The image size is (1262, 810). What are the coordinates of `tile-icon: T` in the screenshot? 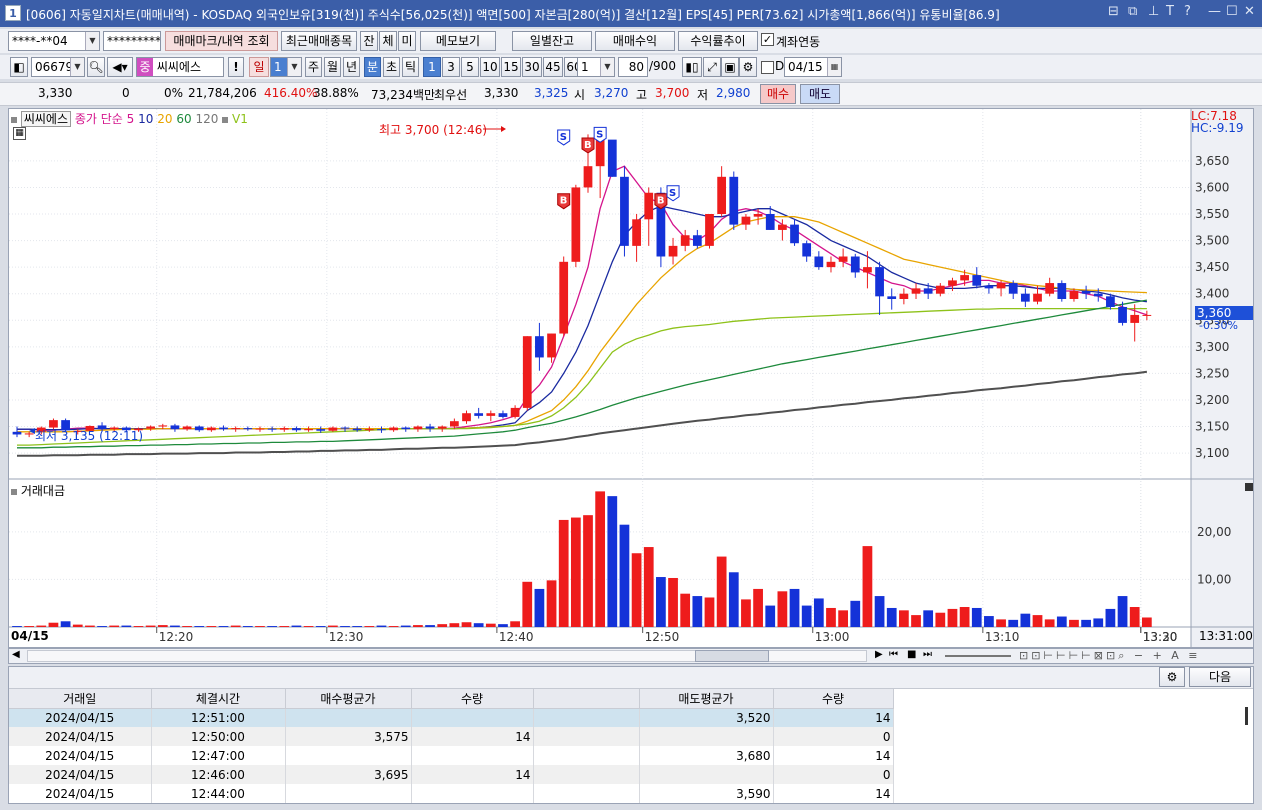 It's located at (1170, 11).